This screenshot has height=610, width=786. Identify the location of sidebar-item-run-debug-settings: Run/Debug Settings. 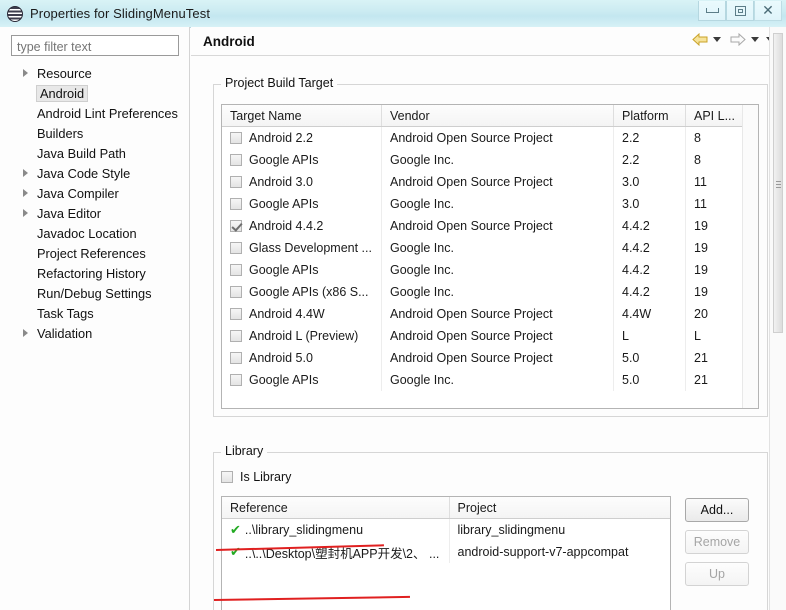
(95, 293).